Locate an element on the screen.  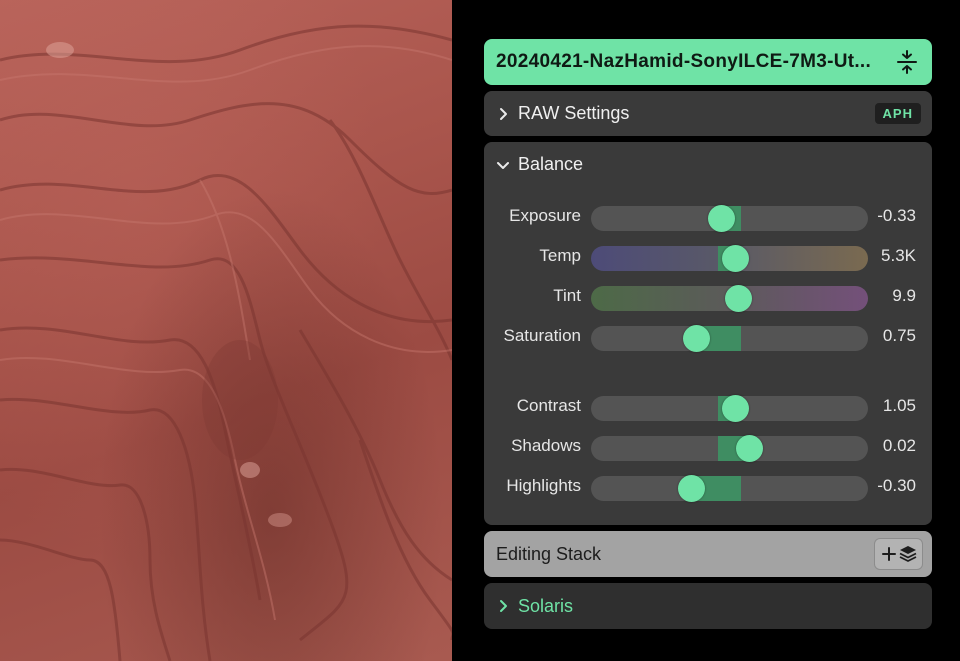
slider-highlights: Highlights -0.30 is located at coordinates (708, 487).